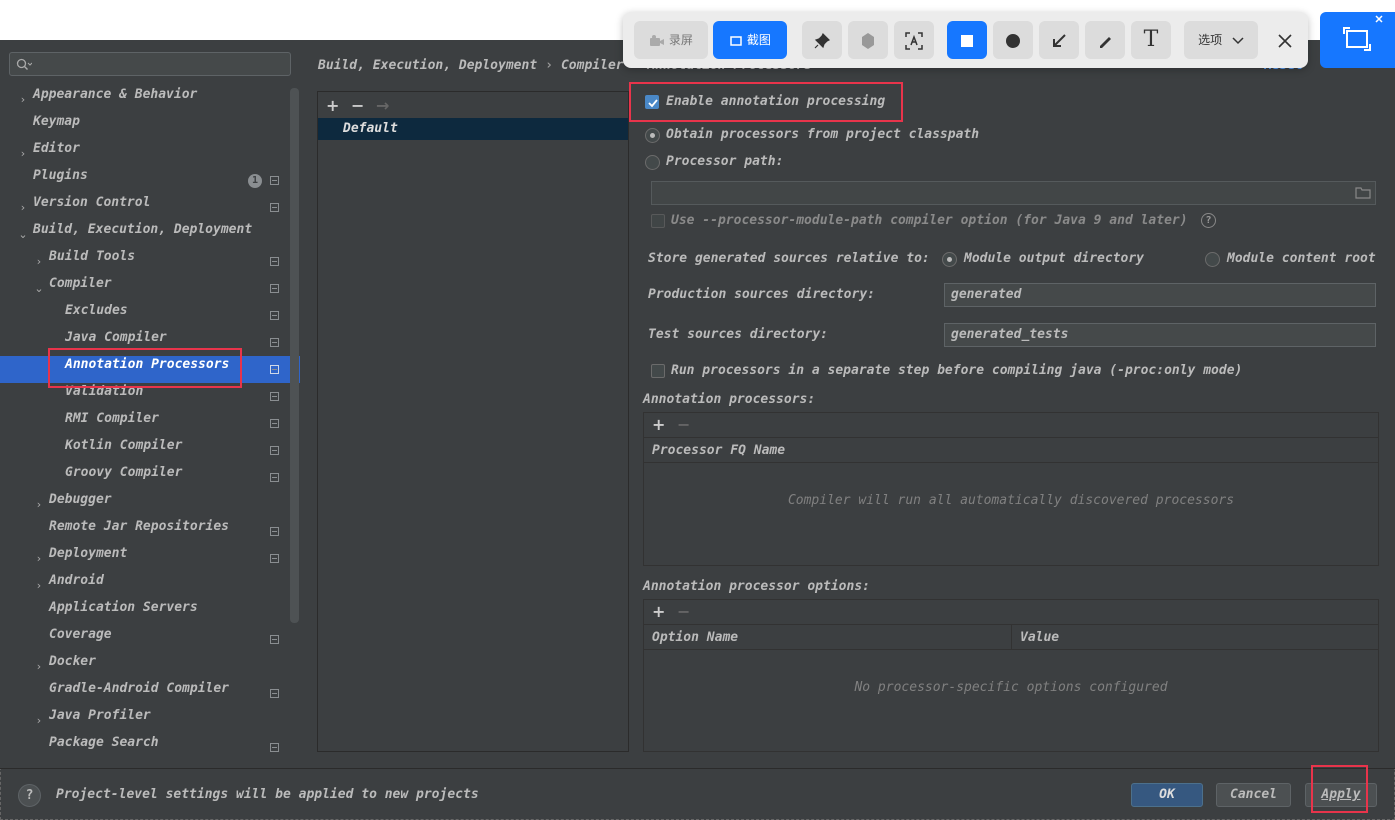 The image size is (1395, 820). I want to click on breadcrumb-item: Build, Execution, Deployment, so click(427, 65).